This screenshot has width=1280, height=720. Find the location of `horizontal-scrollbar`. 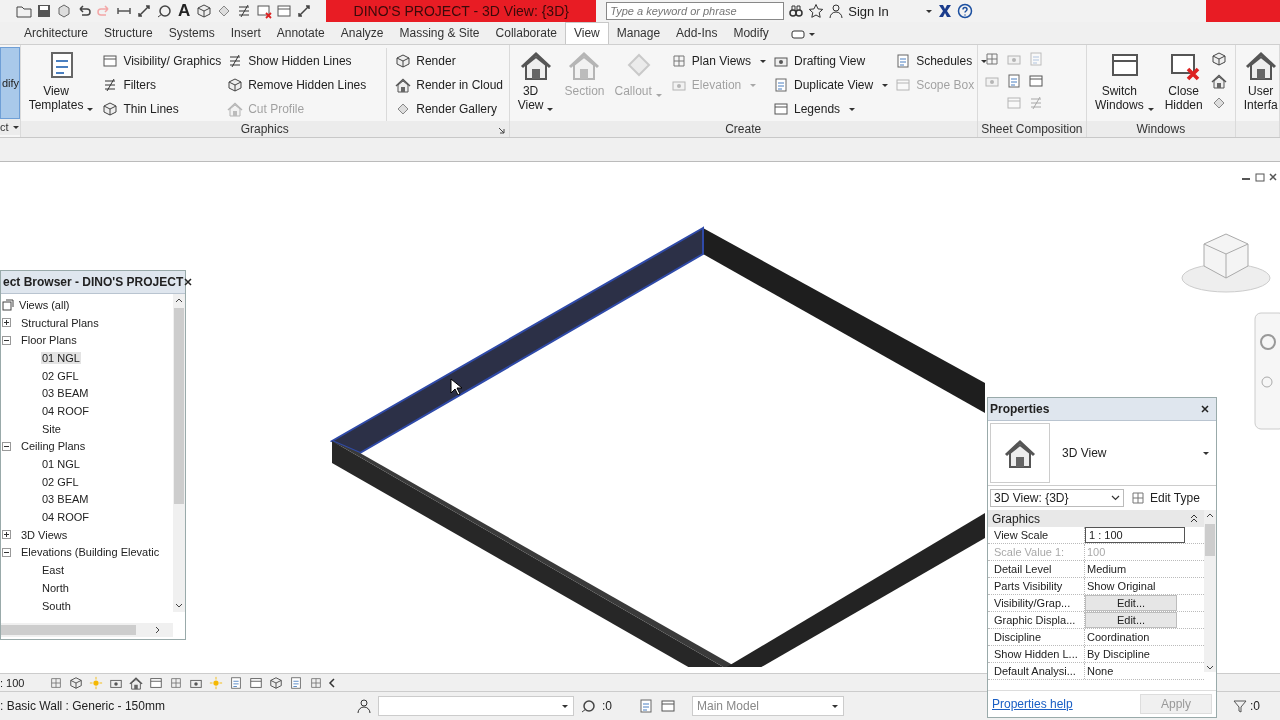

horizontal-scrollbar is located at coordinates (87, 630).